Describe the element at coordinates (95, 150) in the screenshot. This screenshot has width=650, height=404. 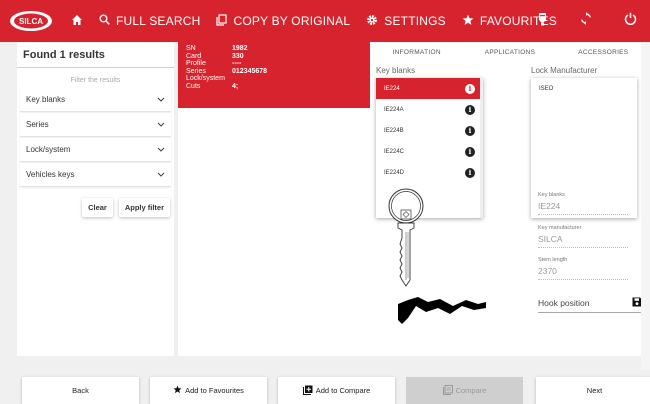
I see `filter-lock-system: Lock/system` at that location.